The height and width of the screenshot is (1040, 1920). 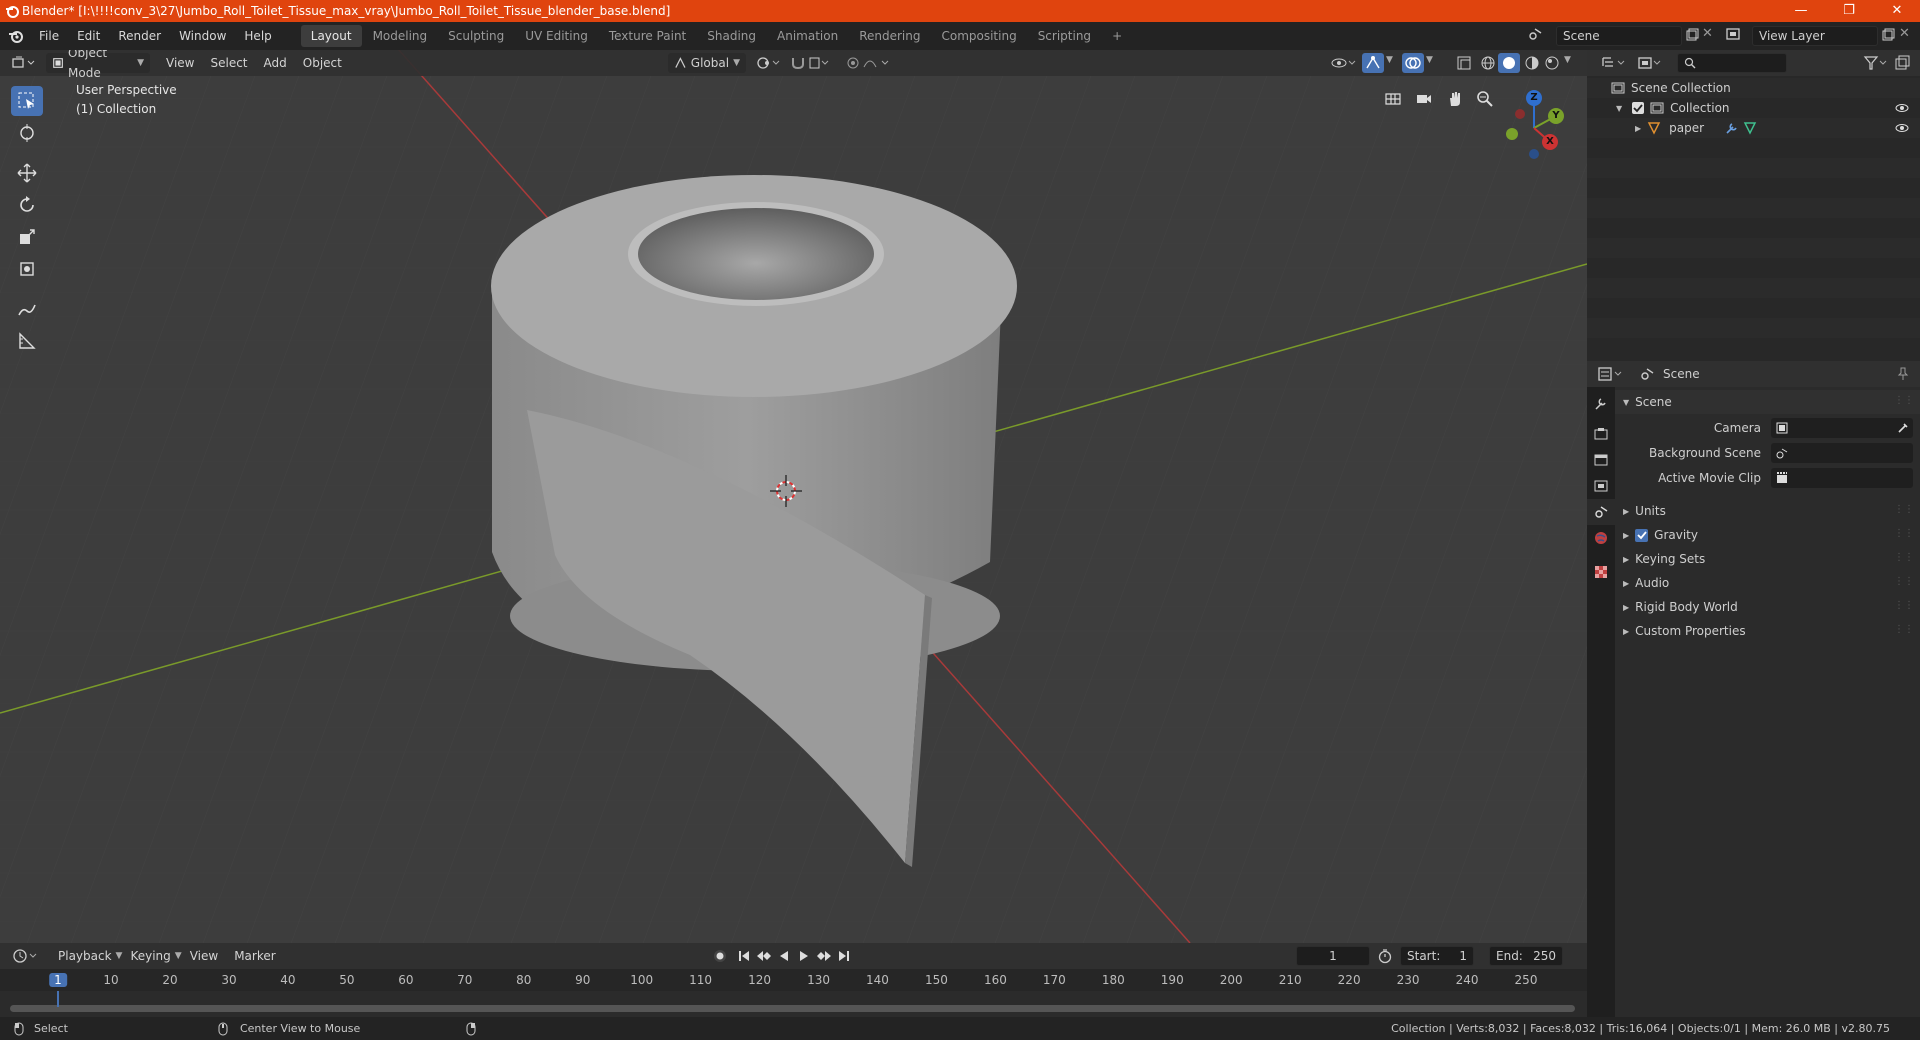 I want to click on timeline-horizontal-scrollbar, so click(x=792, y=1008).